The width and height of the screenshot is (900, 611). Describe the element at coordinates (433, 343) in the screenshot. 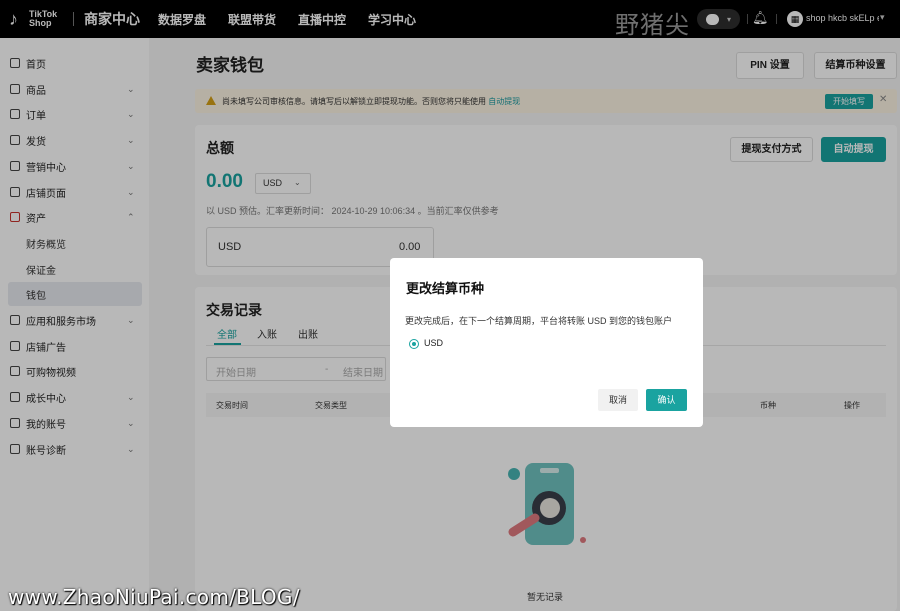

I see `usd-radio-label: USD` at that location.